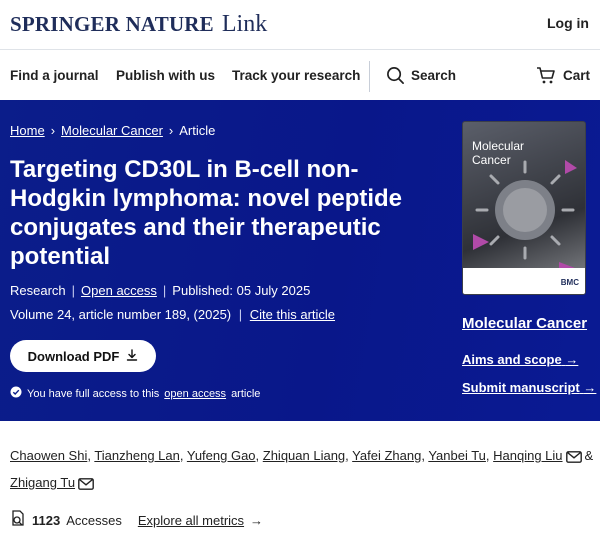  I want to click on author-link: Yafei Zhang, so click(386, 455).